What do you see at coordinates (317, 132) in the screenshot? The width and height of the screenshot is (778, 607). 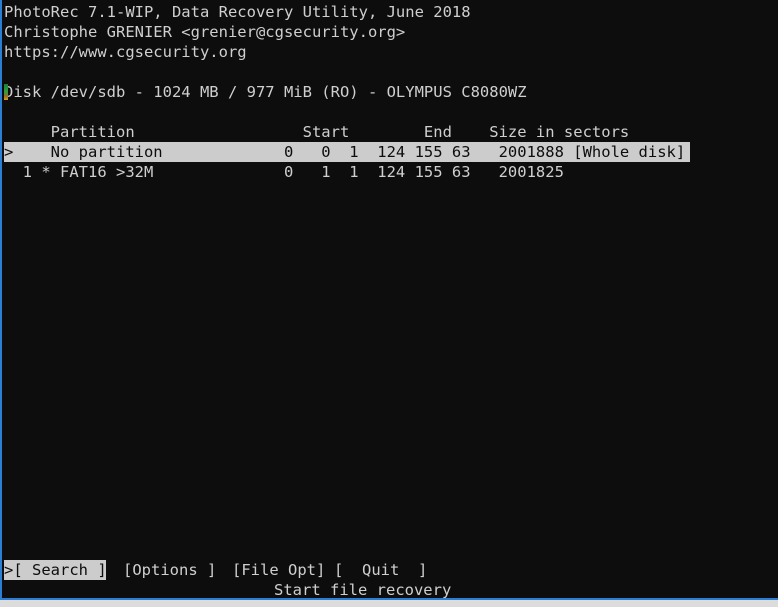 I see `partition-table-header: Partition Start End Size in sectors` at bounding box center [317, 132].